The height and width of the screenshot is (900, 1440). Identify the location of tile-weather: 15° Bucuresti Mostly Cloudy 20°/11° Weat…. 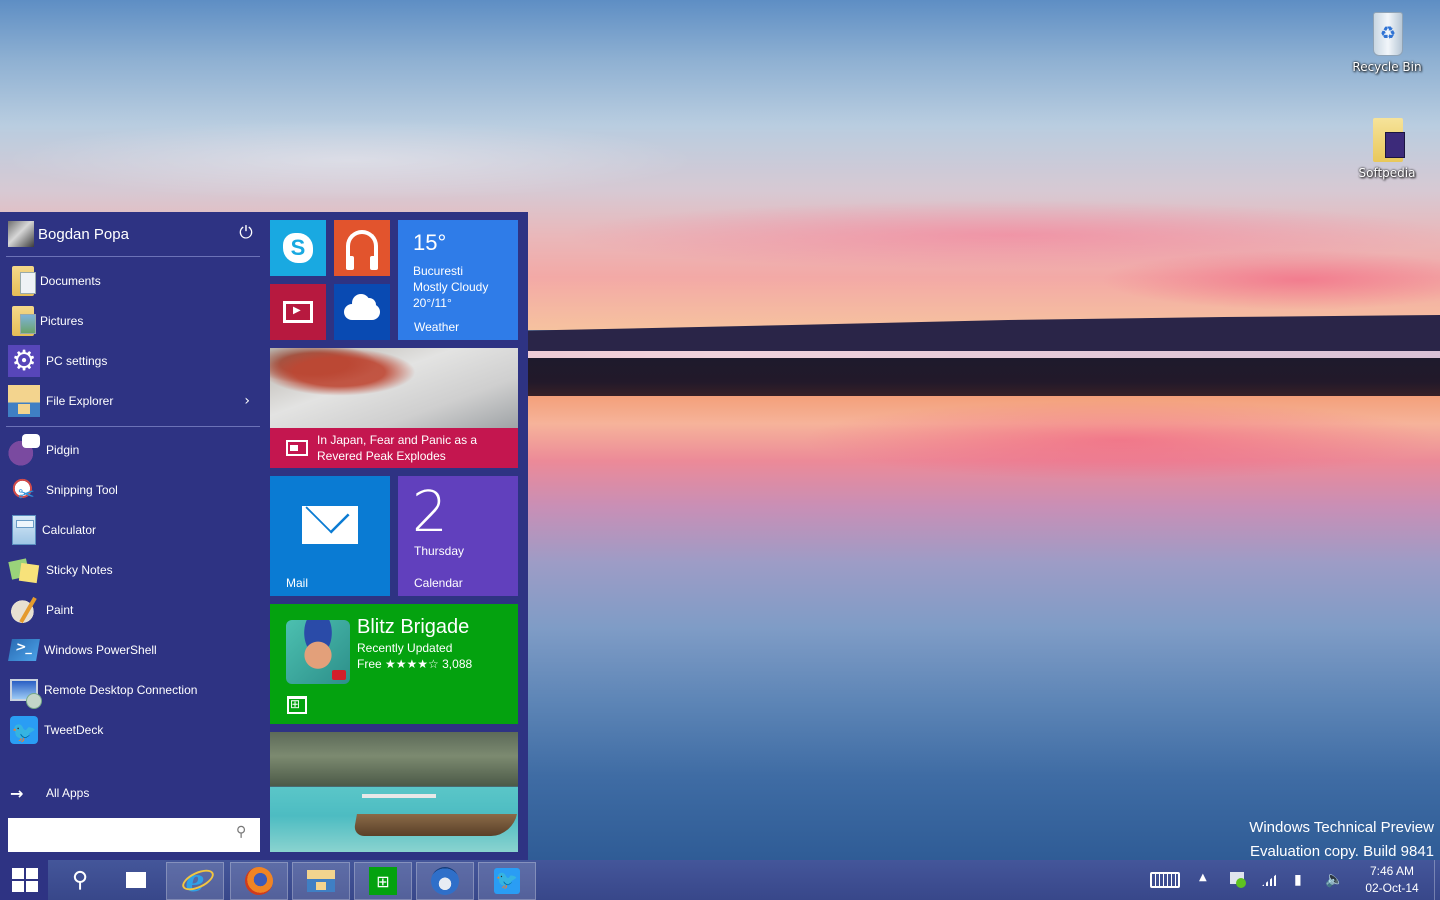
(458, 280).